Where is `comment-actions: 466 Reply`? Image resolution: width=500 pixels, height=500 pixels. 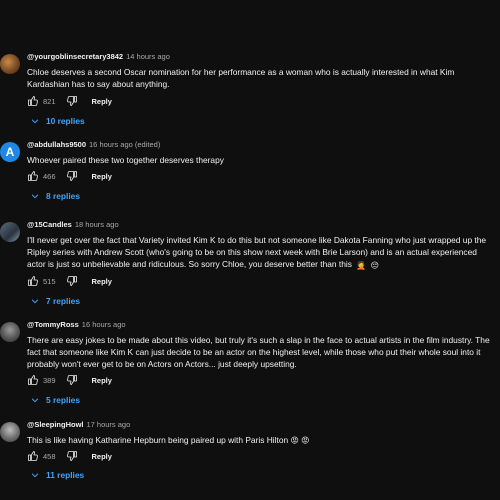 comment-actions: 466 Reply is located at coordinates (69, 176).